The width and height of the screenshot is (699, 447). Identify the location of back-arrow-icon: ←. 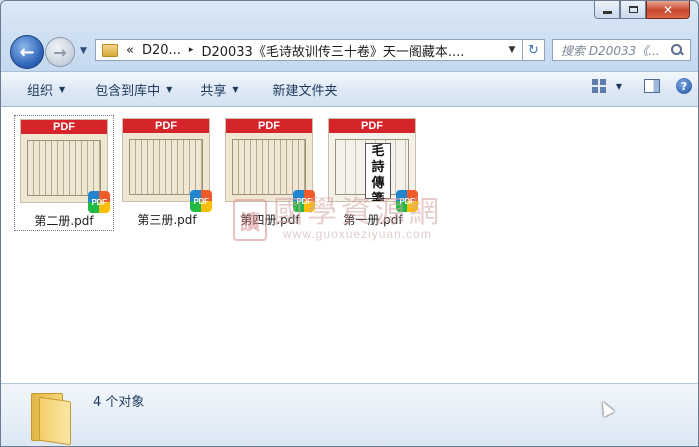
(27, 52).